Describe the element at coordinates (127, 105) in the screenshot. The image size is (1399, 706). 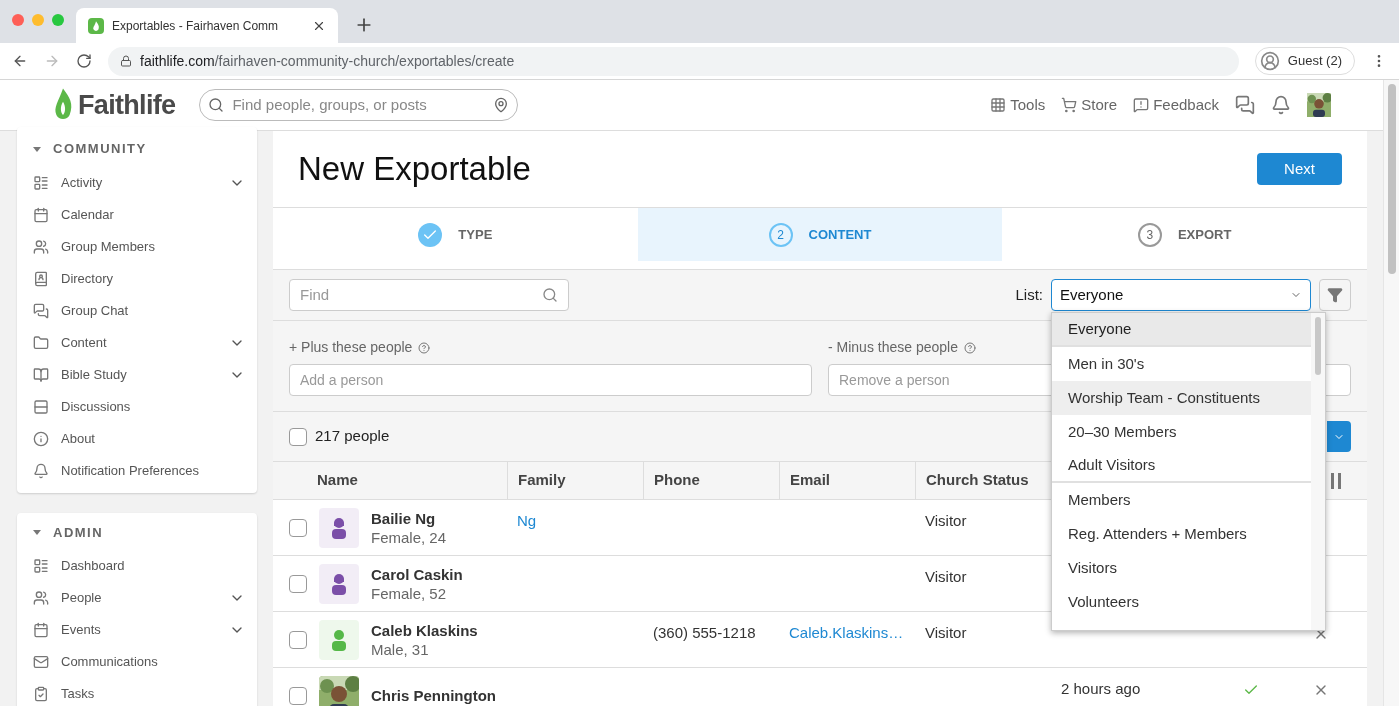
I see `logo-text: Faithlife` at that location.